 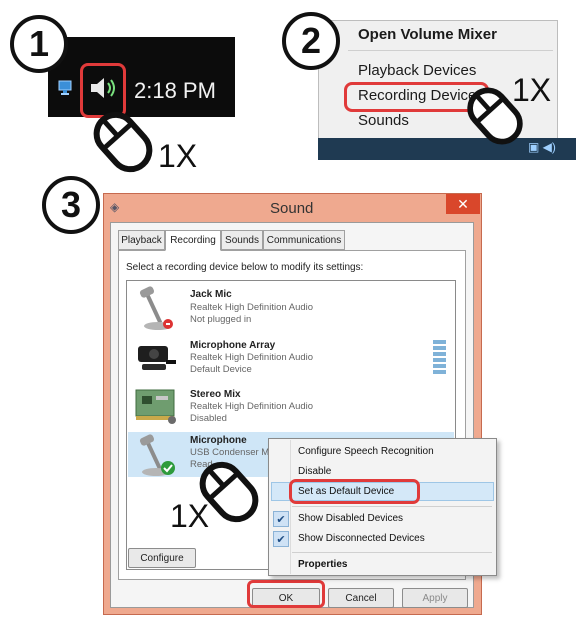 What do you see at coordinates (304, 240) in the screenshot?
I see `tab-communications: Communications` at bounding box center [304, 240].